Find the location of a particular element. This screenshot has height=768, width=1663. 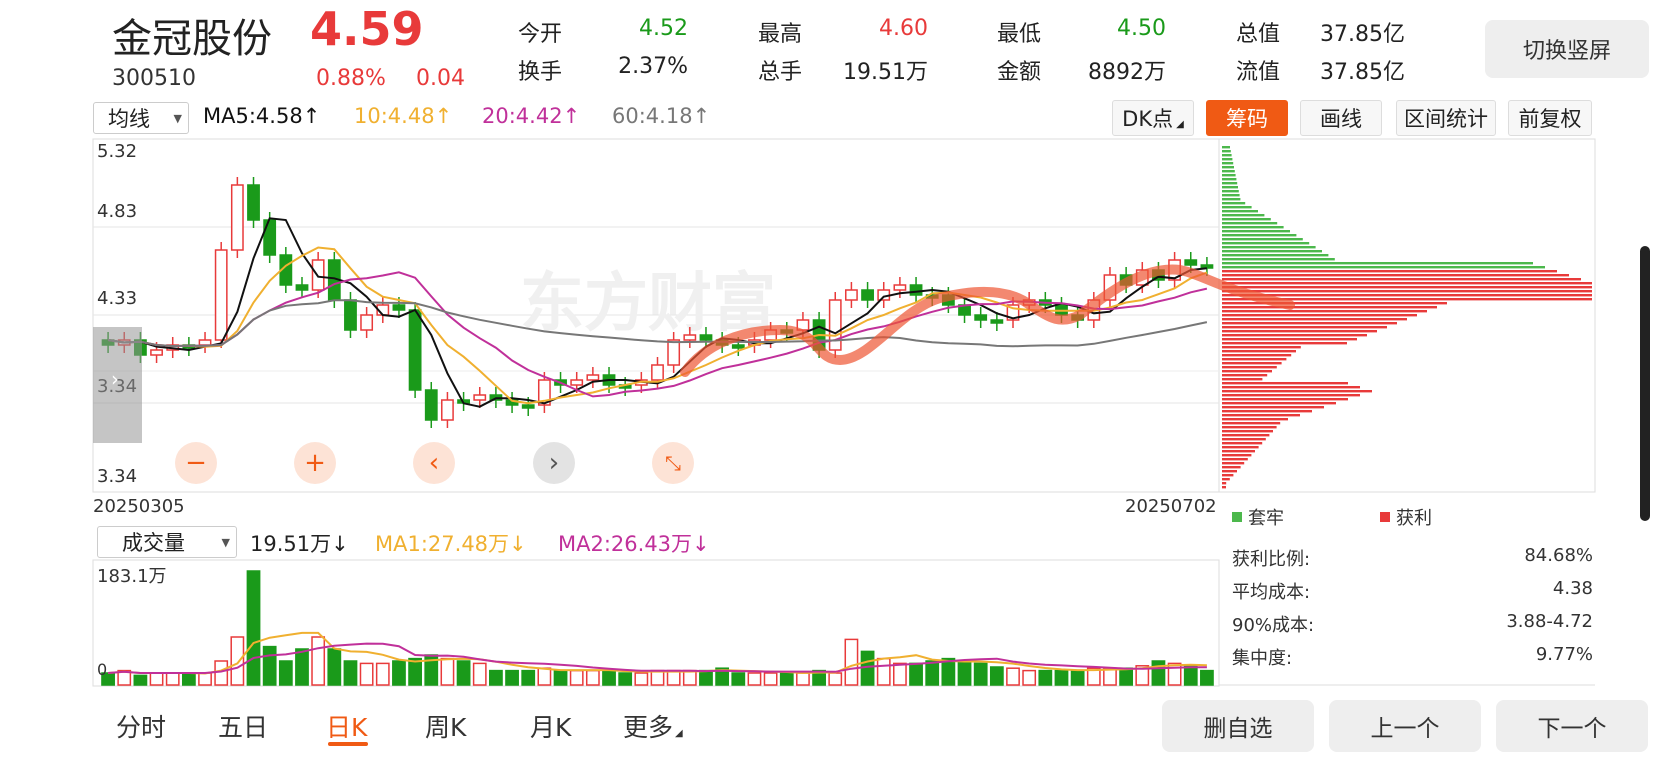

tab-weekly-k: 周K is located at coordinates (445, 726).